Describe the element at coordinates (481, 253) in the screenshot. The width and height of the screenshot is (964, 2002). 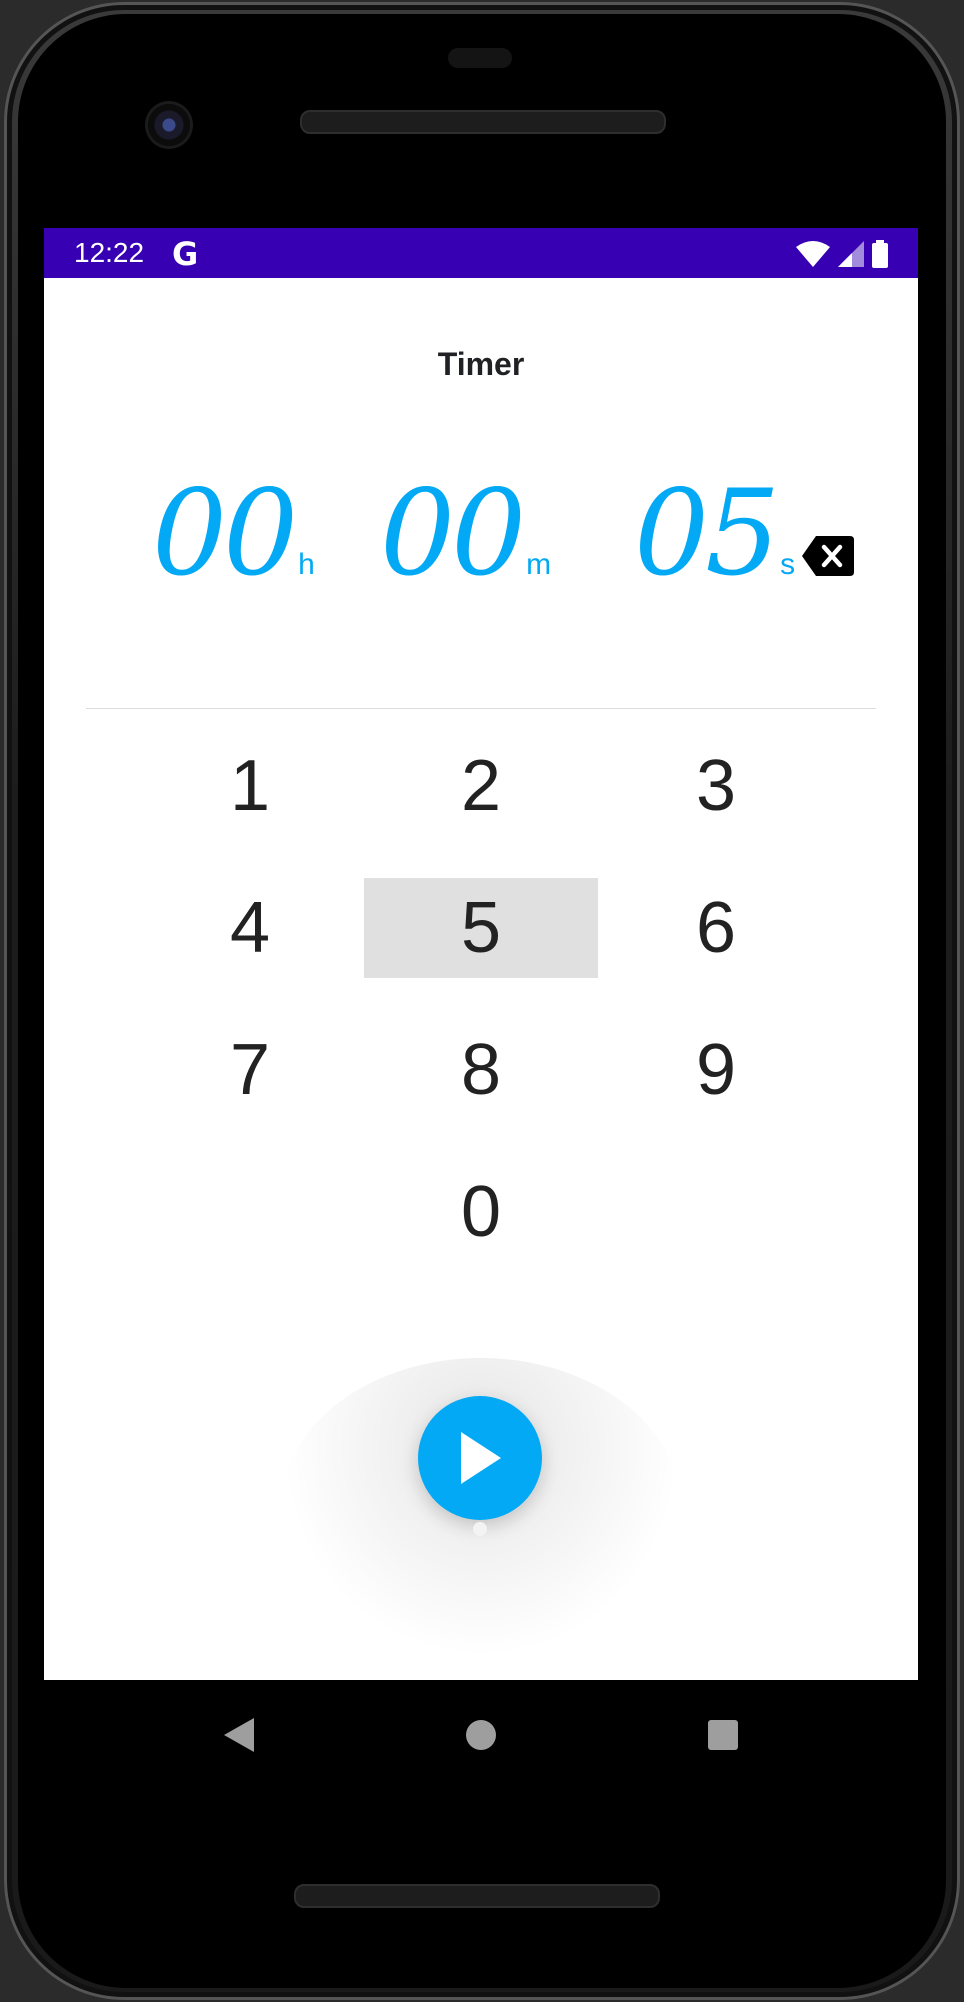
I see `status-bar: 12:22 G` at that location.